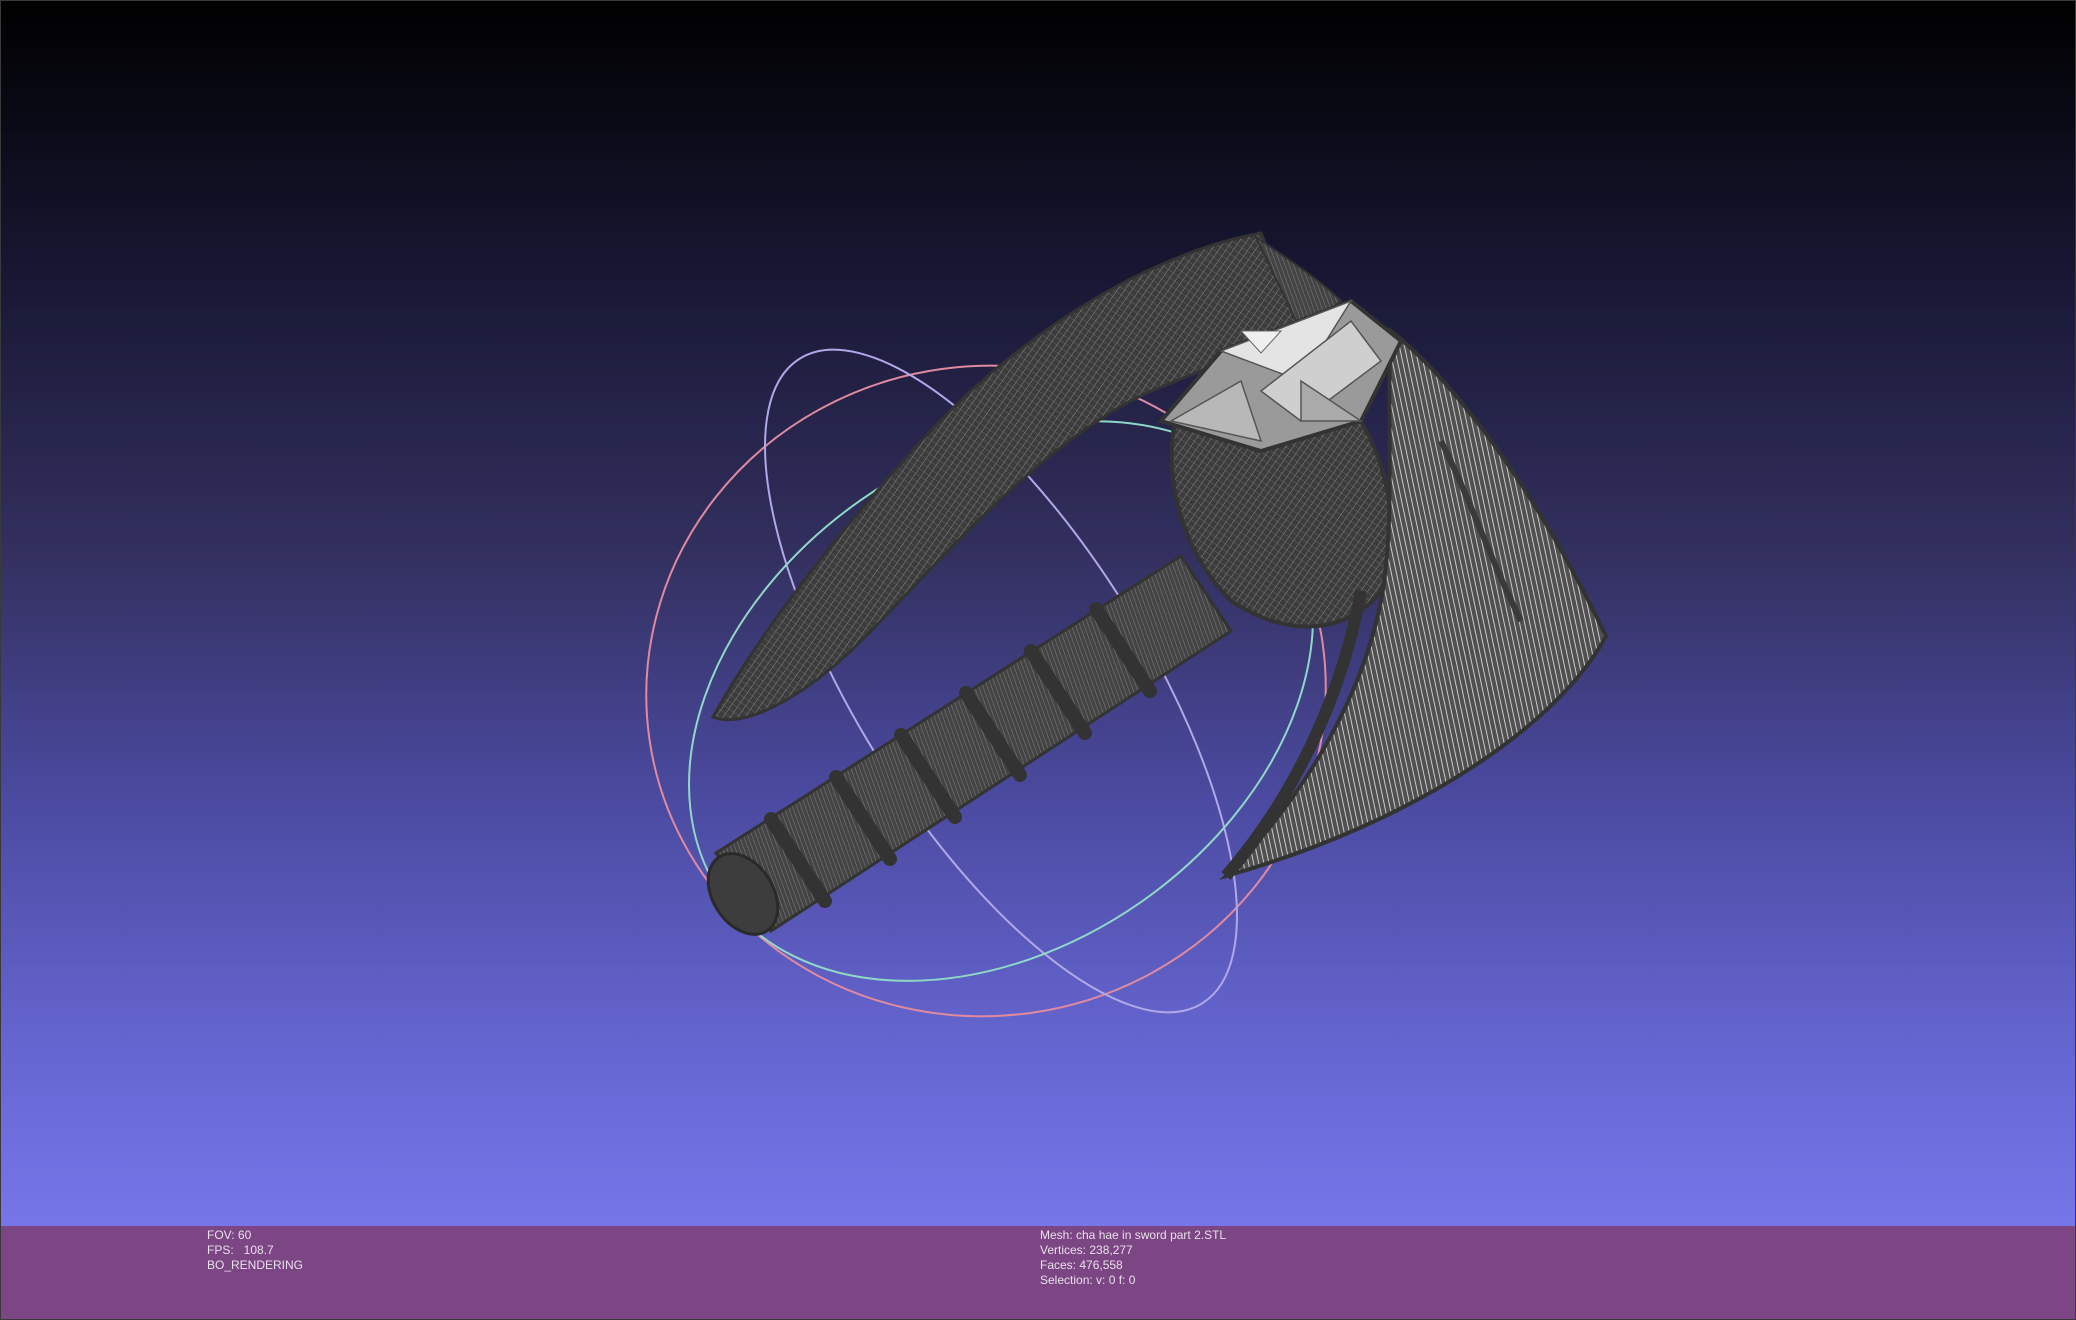  Describe the element at coordinates (970, 744) in the screenshot. I see `axe-handle` at that location.